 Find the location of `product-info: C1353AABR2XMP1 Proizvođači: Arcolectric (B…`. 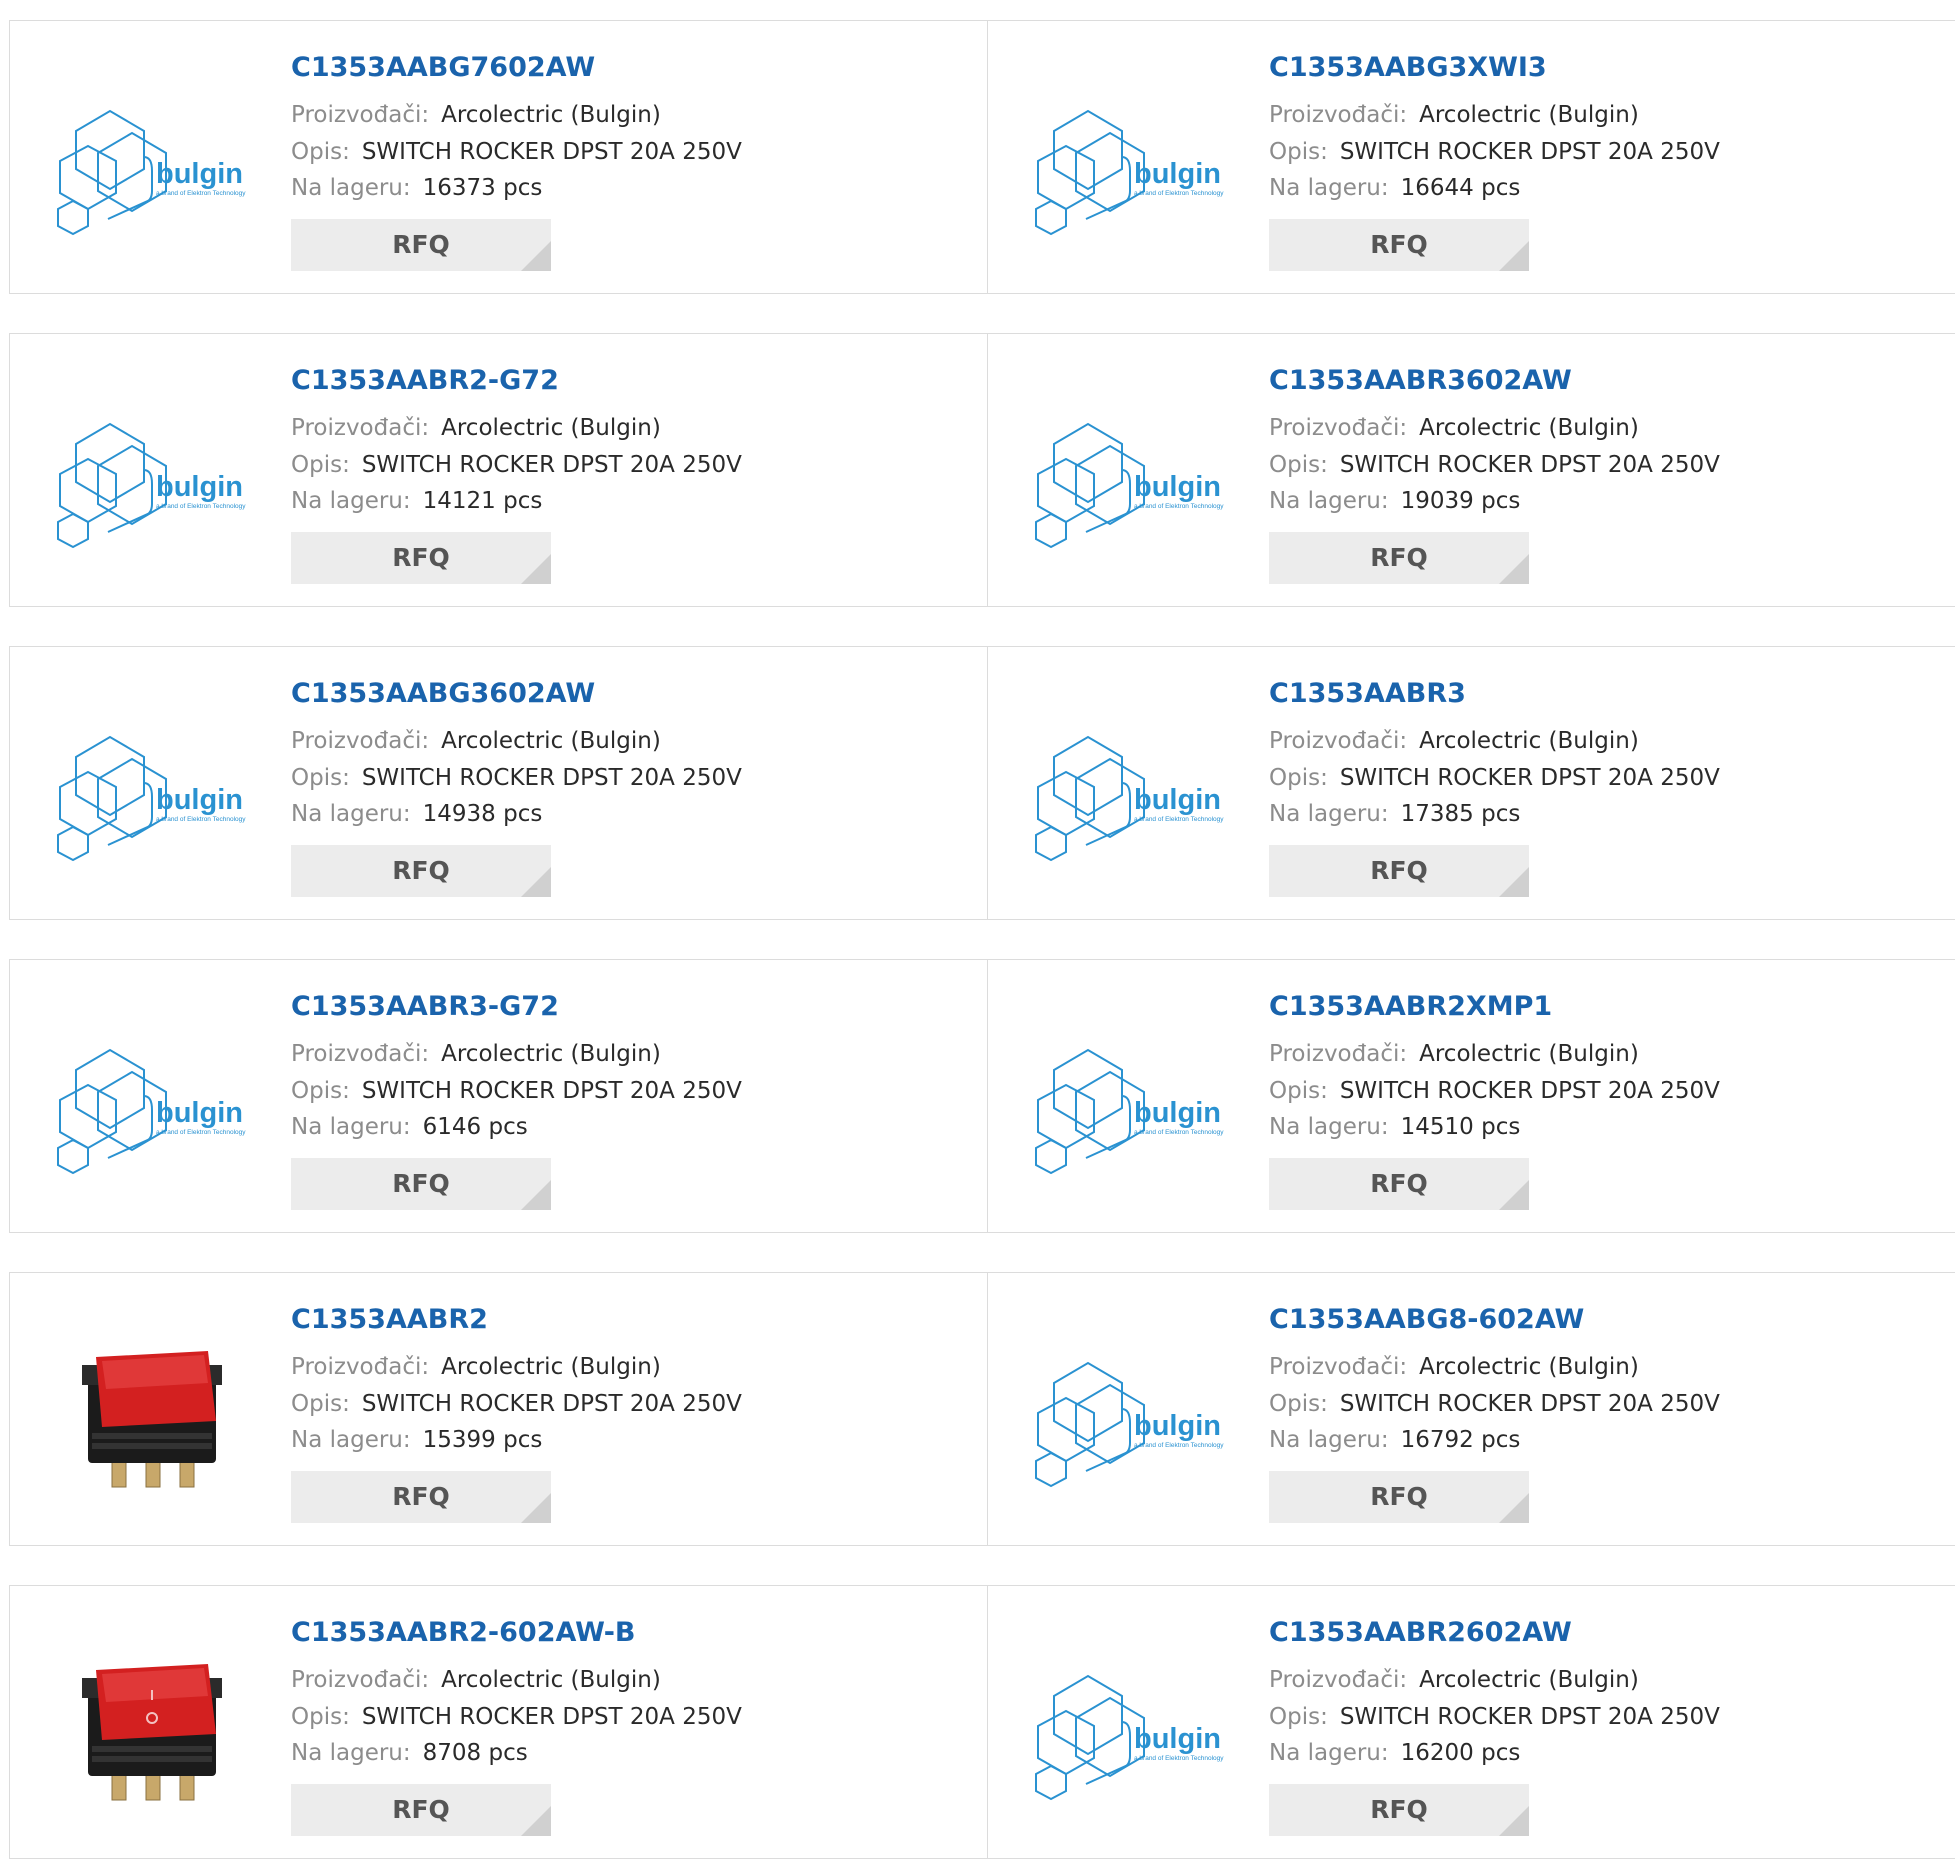

product-info: C1353AABR2XMP1 Proizvođači: Arcolectric (B… is located at coordinates (1494, 1100).